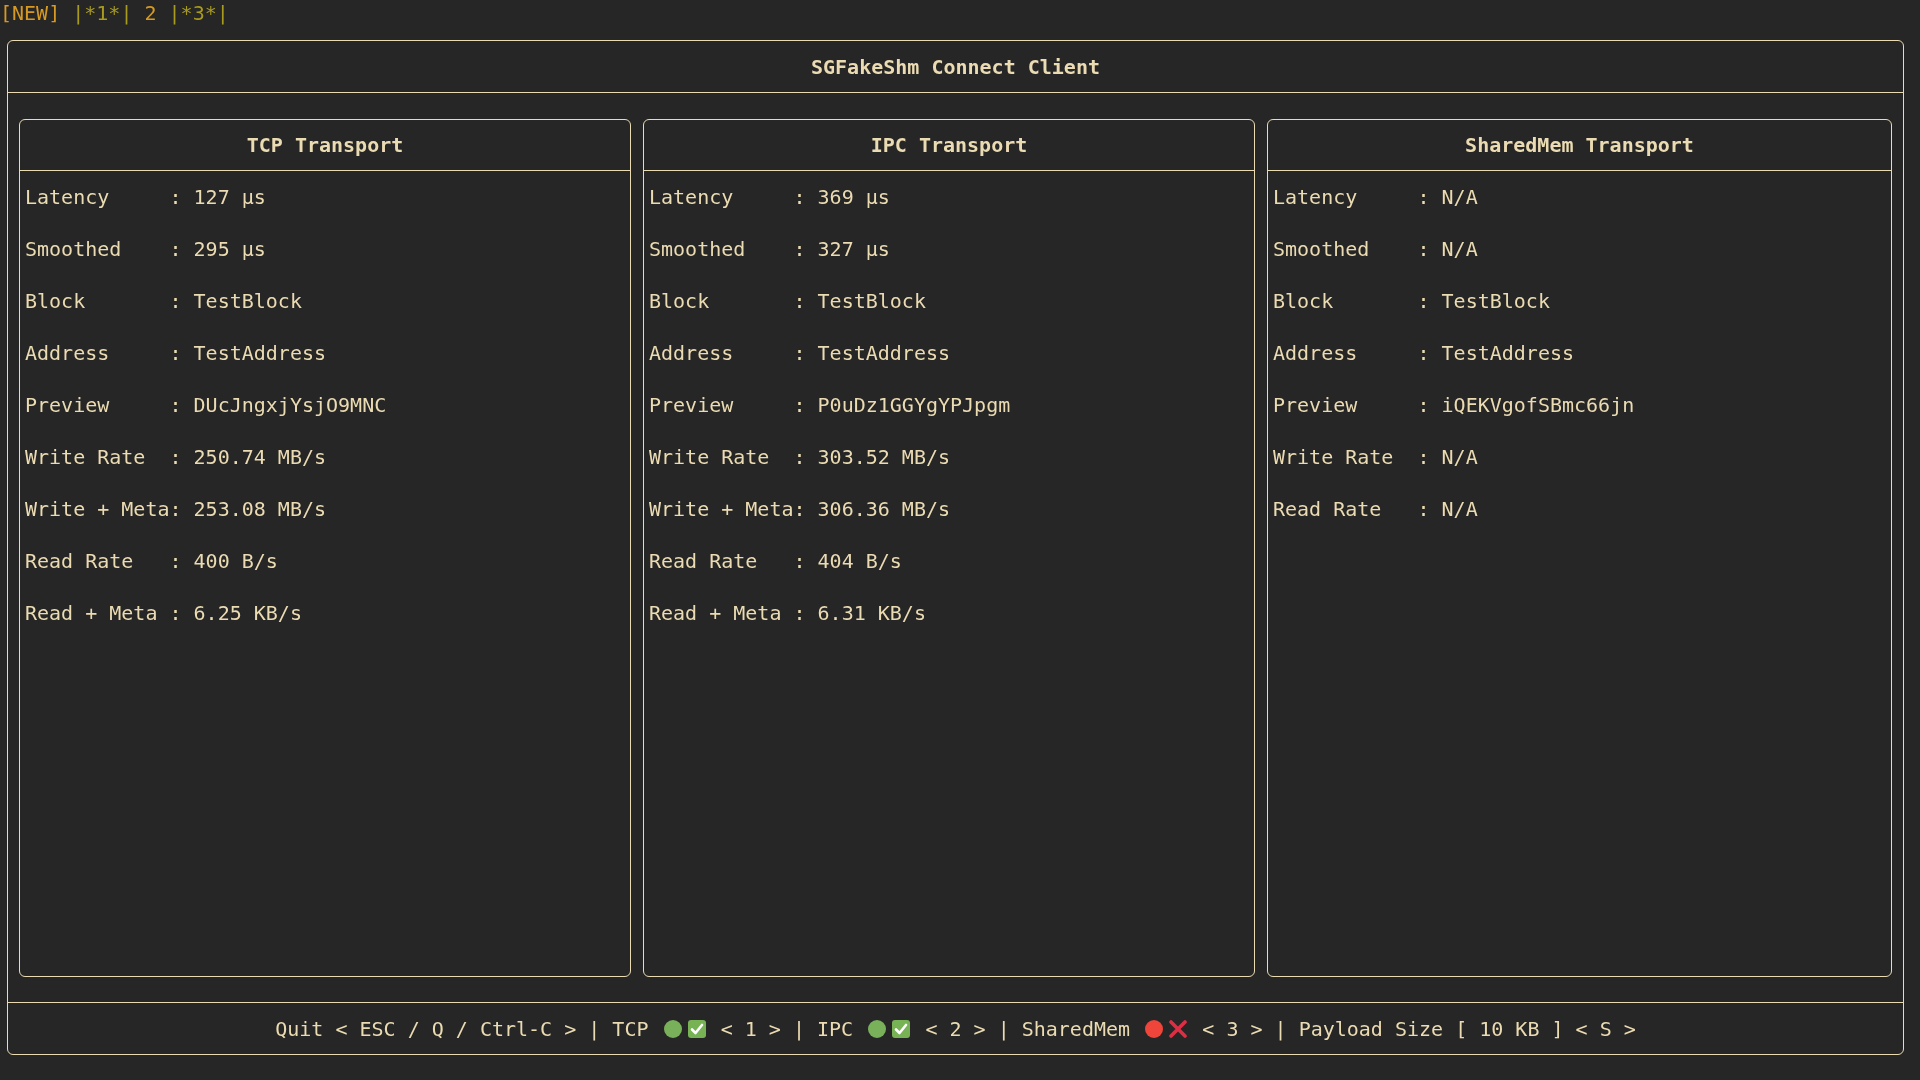  I want to click on transport-label: IPC, so click(835, 1028).